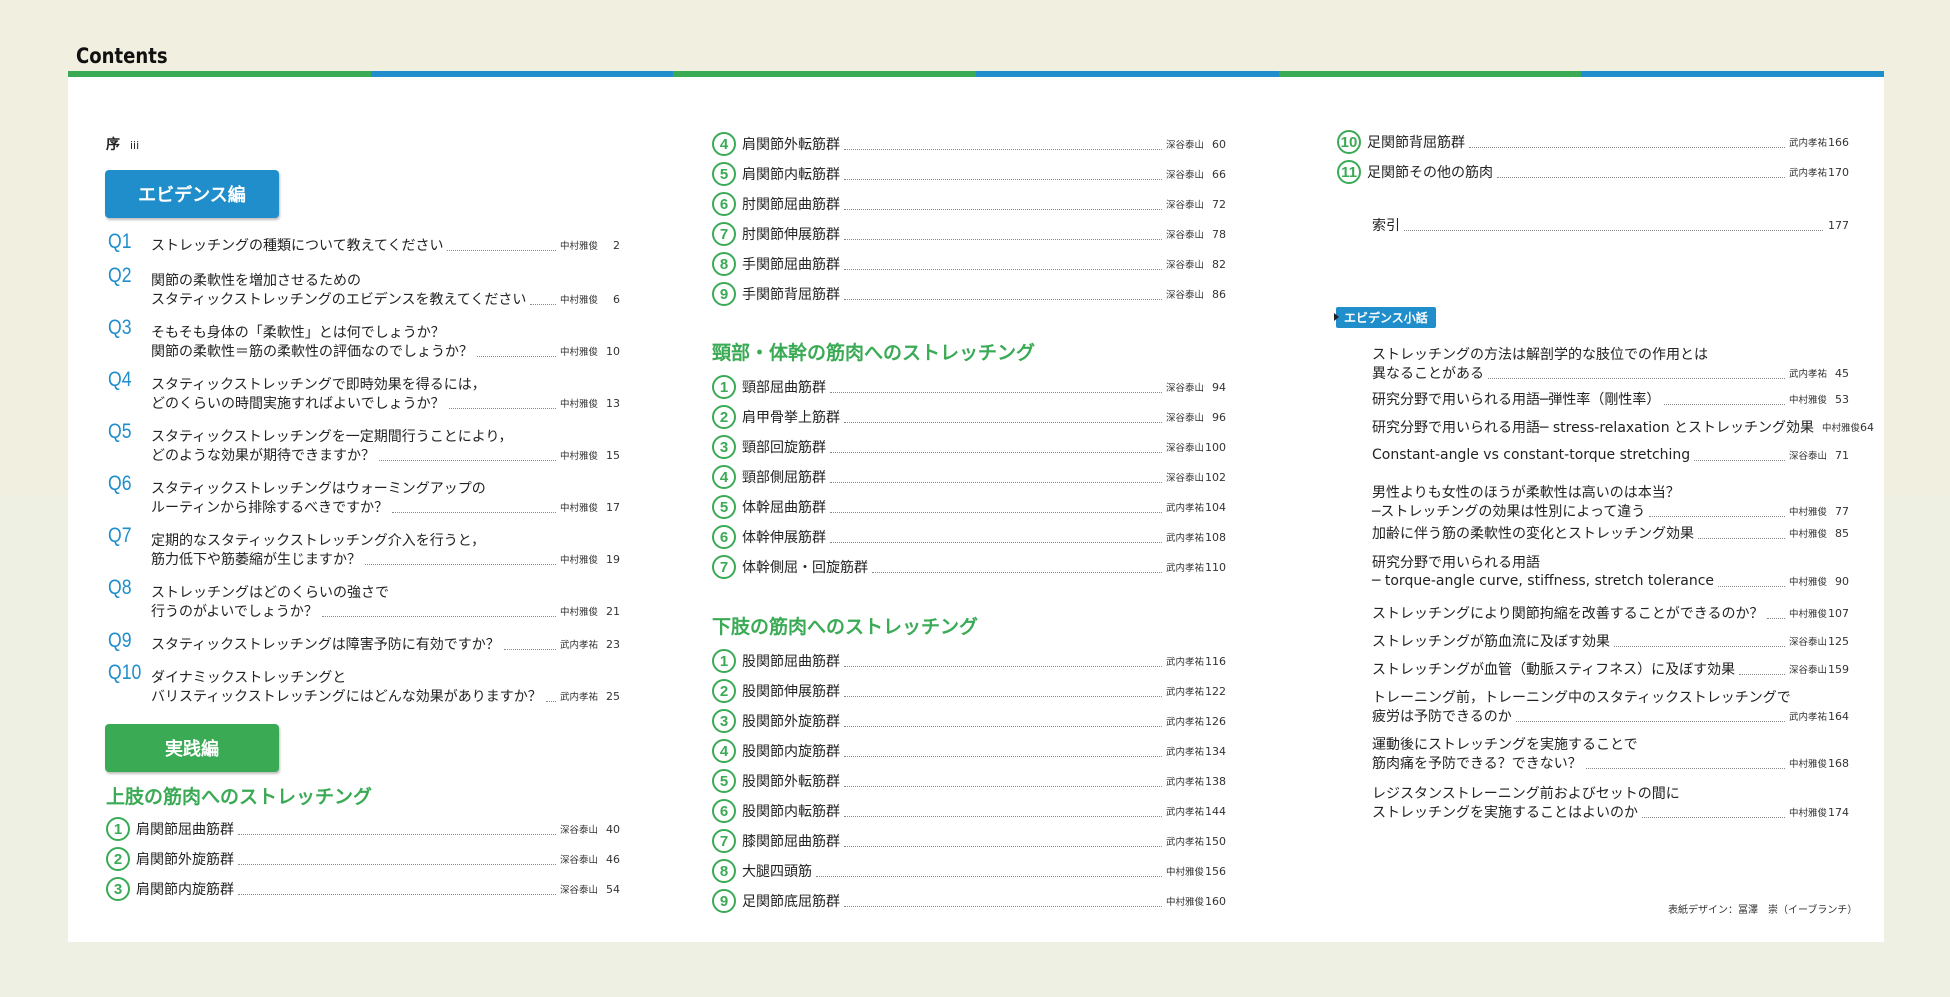 The image size is (1950, 997). I want to click on question-entry: どのくらいの時間実施すればよいでしょうか？ 中村雅俊 13, so click(385, 403).